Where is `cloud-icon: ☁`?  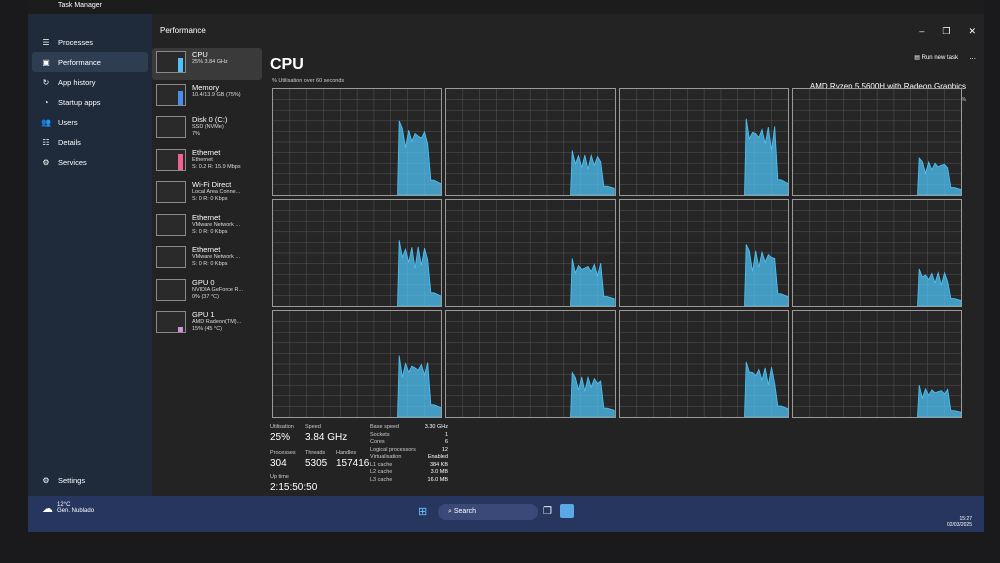 cloud-icon: ☁ is located at coordinates (47, 509).